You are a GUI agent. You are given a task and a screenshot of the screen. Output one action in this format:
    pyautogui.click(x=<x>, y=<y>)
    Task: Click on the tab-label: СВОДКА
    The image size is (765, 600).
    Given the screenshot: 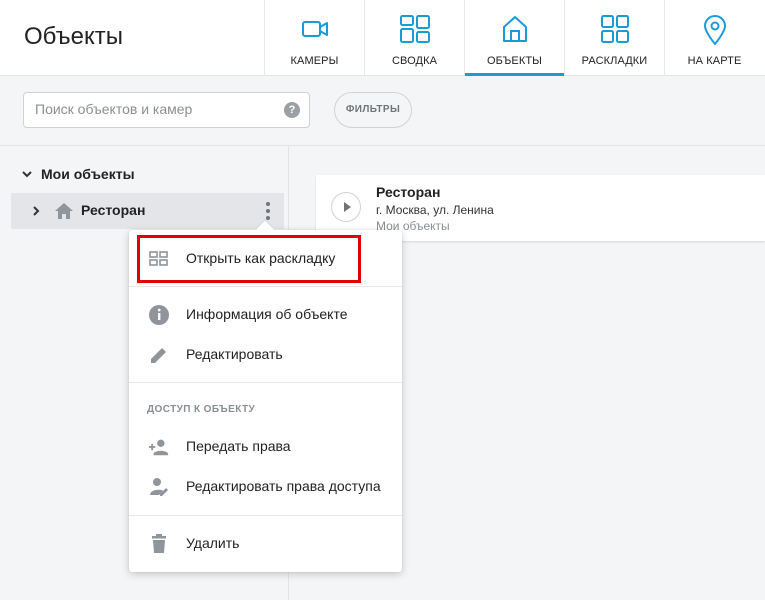 What is the action you would take?
    pyautogui.click(x=414, y=61)
    